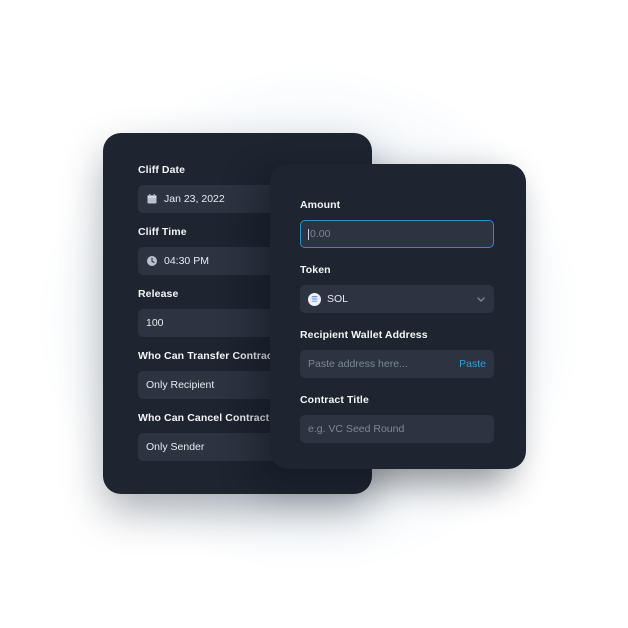 The width and height of the screenshot is (628, 628). What do you see at coordinates (194, 199) in the screenshot?
I see `cliff-date-value: Jan 23, 2022` at bounding box center [194, 199].